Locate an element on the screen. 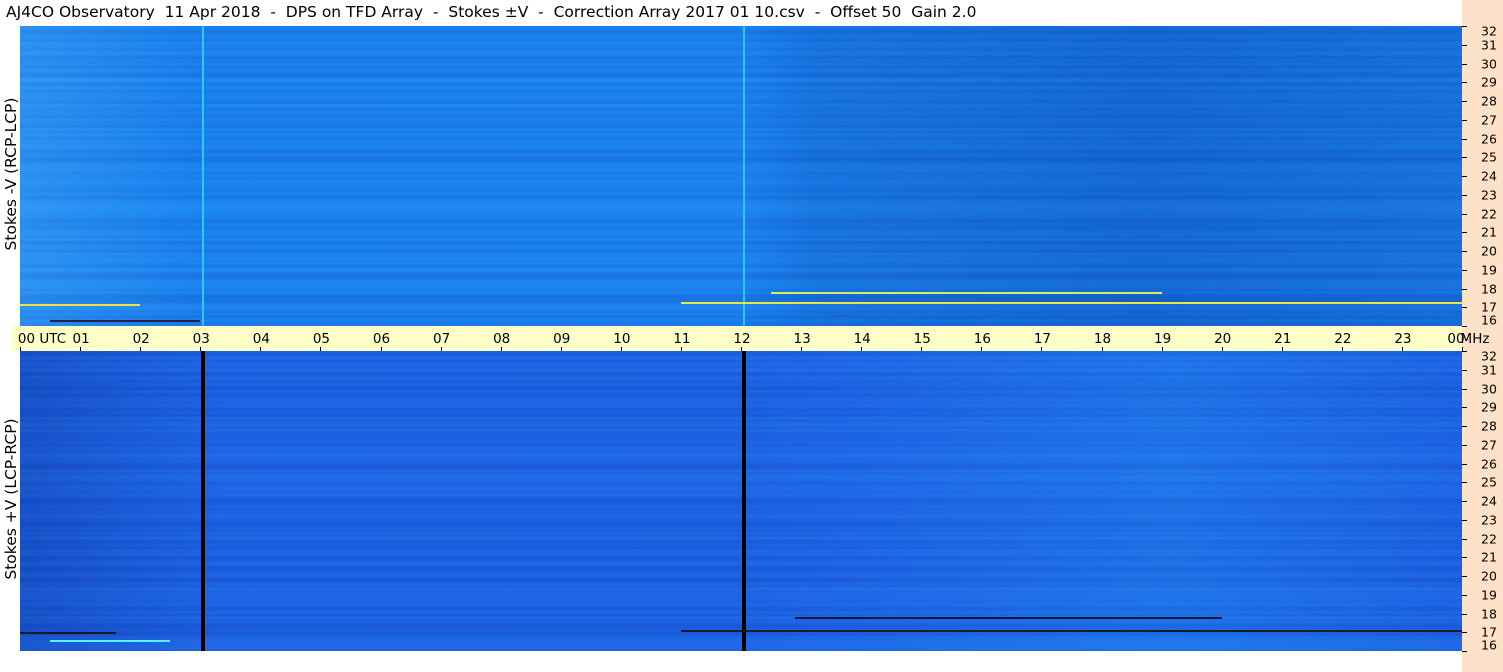 This screenshot has width=1503, height=672. utc-tick-label: 22 is located at coordinates (1343, 339).